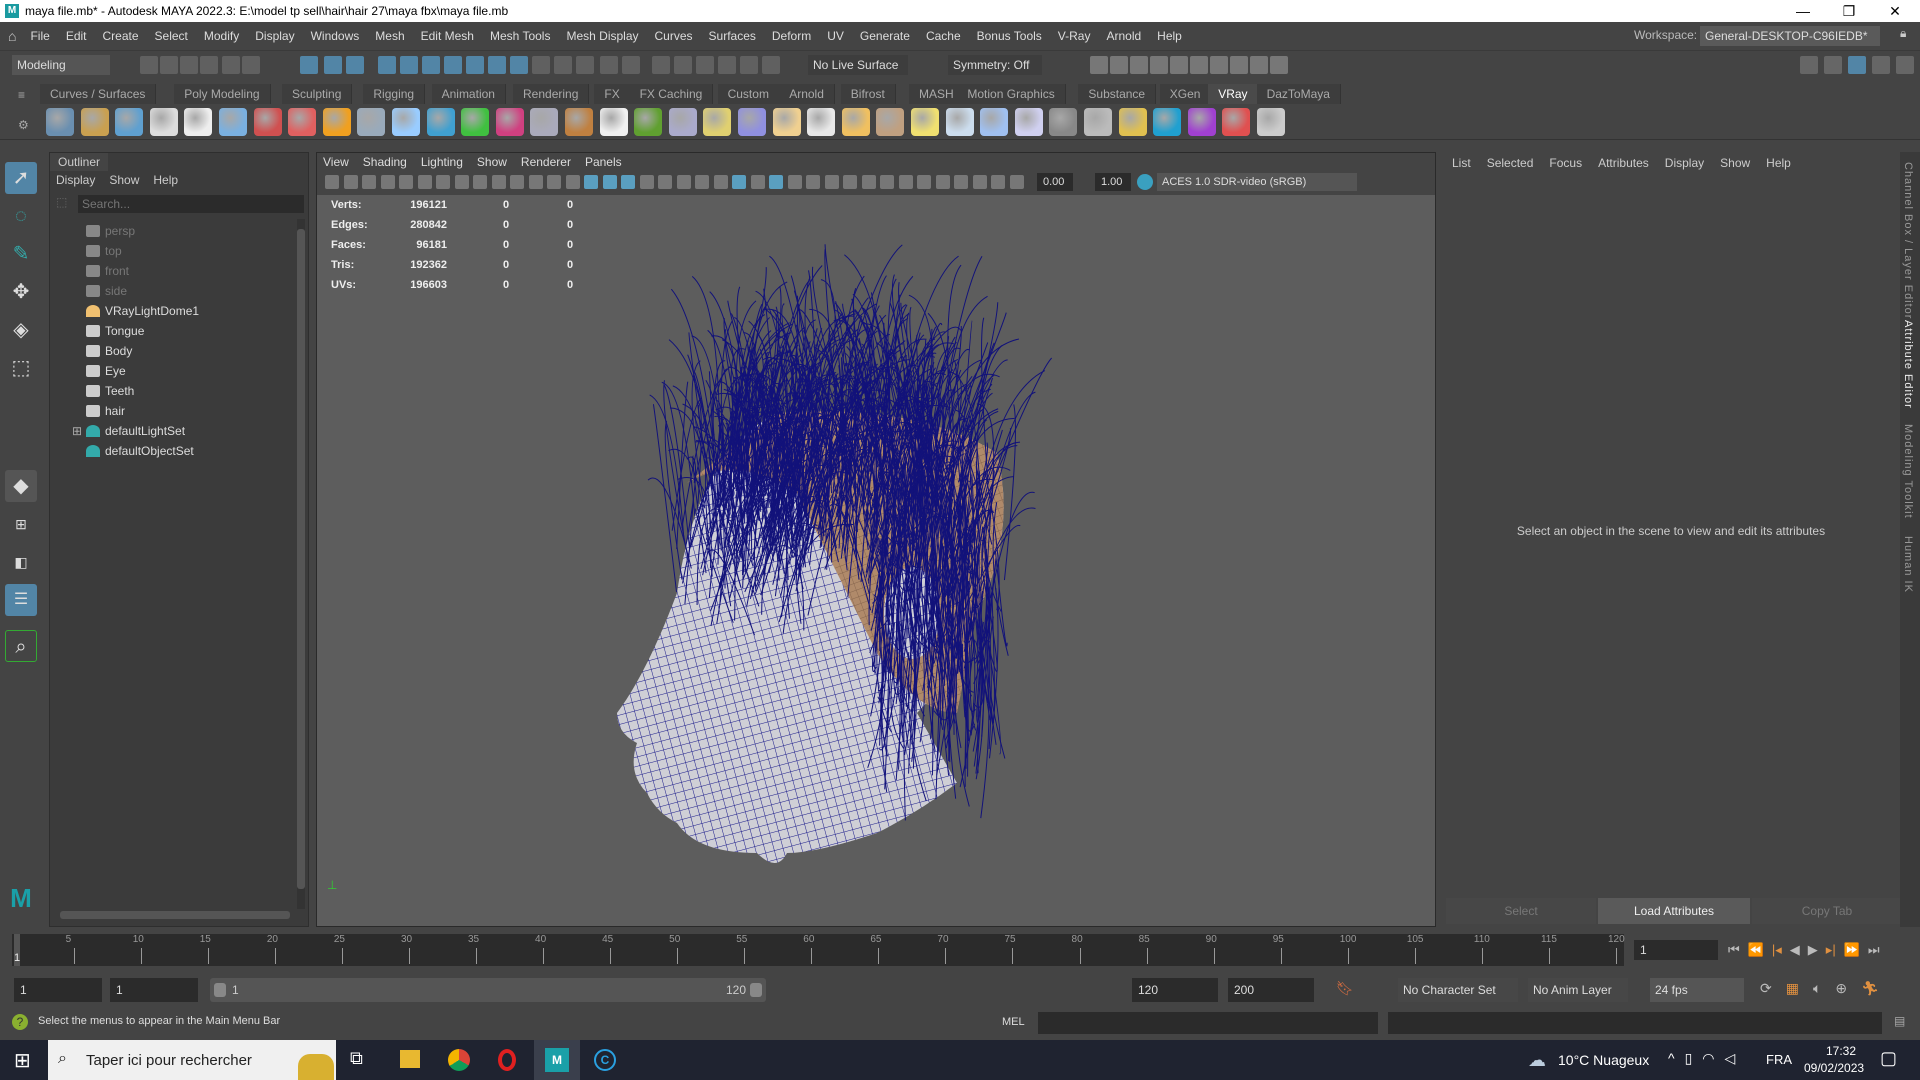  I want to click on single-view-icon: ◆, so click(21, 486).